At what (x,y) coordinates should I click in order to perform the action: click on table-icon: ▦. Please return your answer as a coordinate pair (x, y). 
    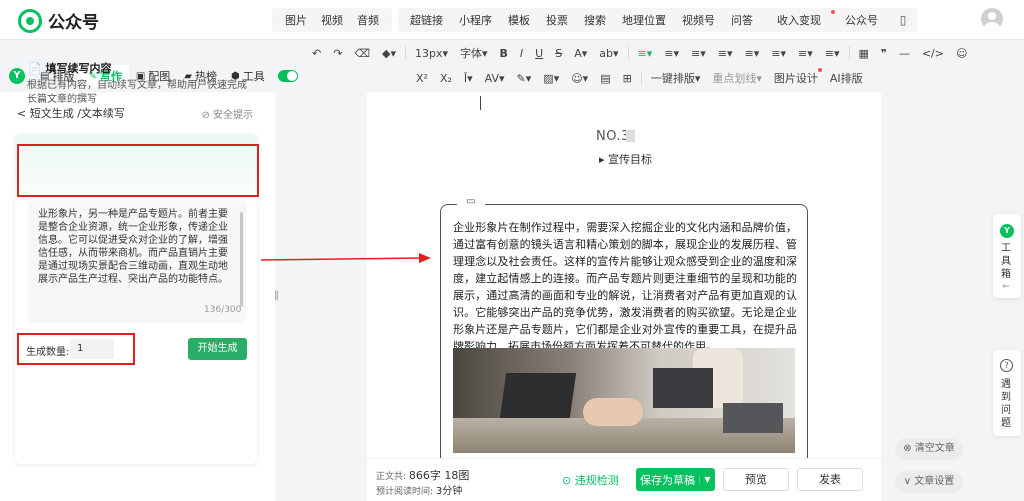
    Looking at the image, I should click on (864, 53).